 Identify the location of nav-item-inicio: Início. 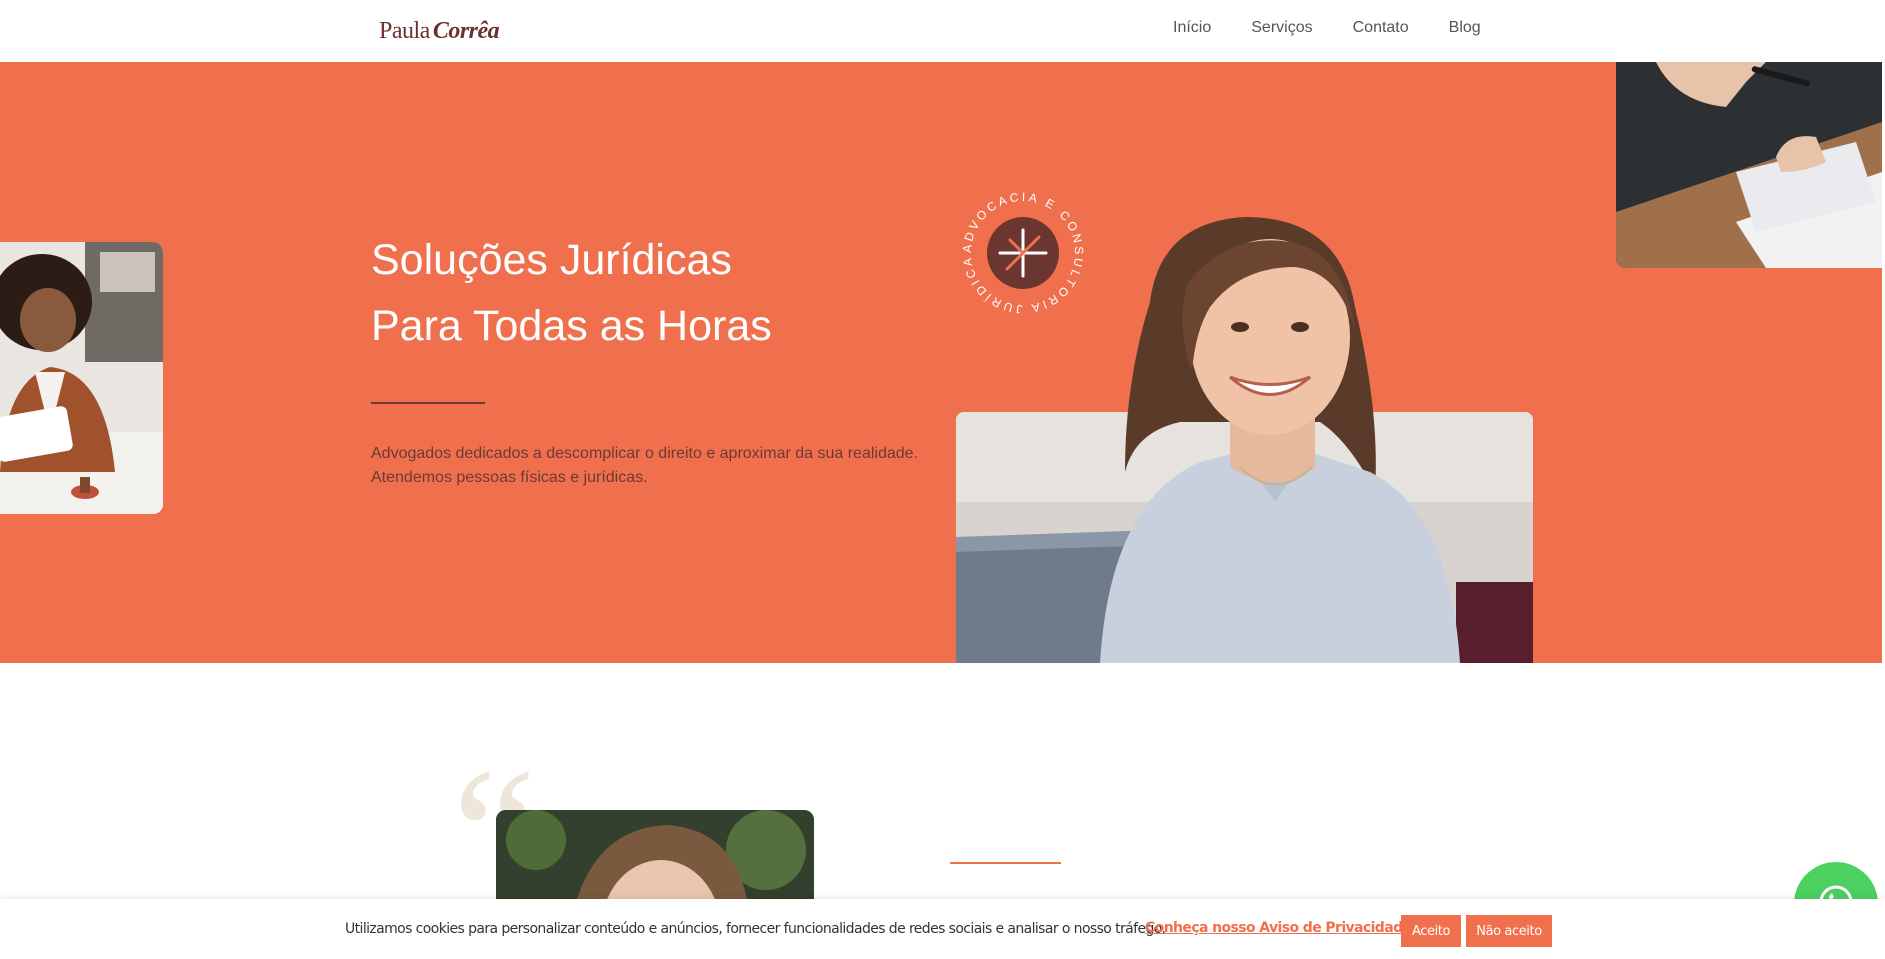
(1192, 28).